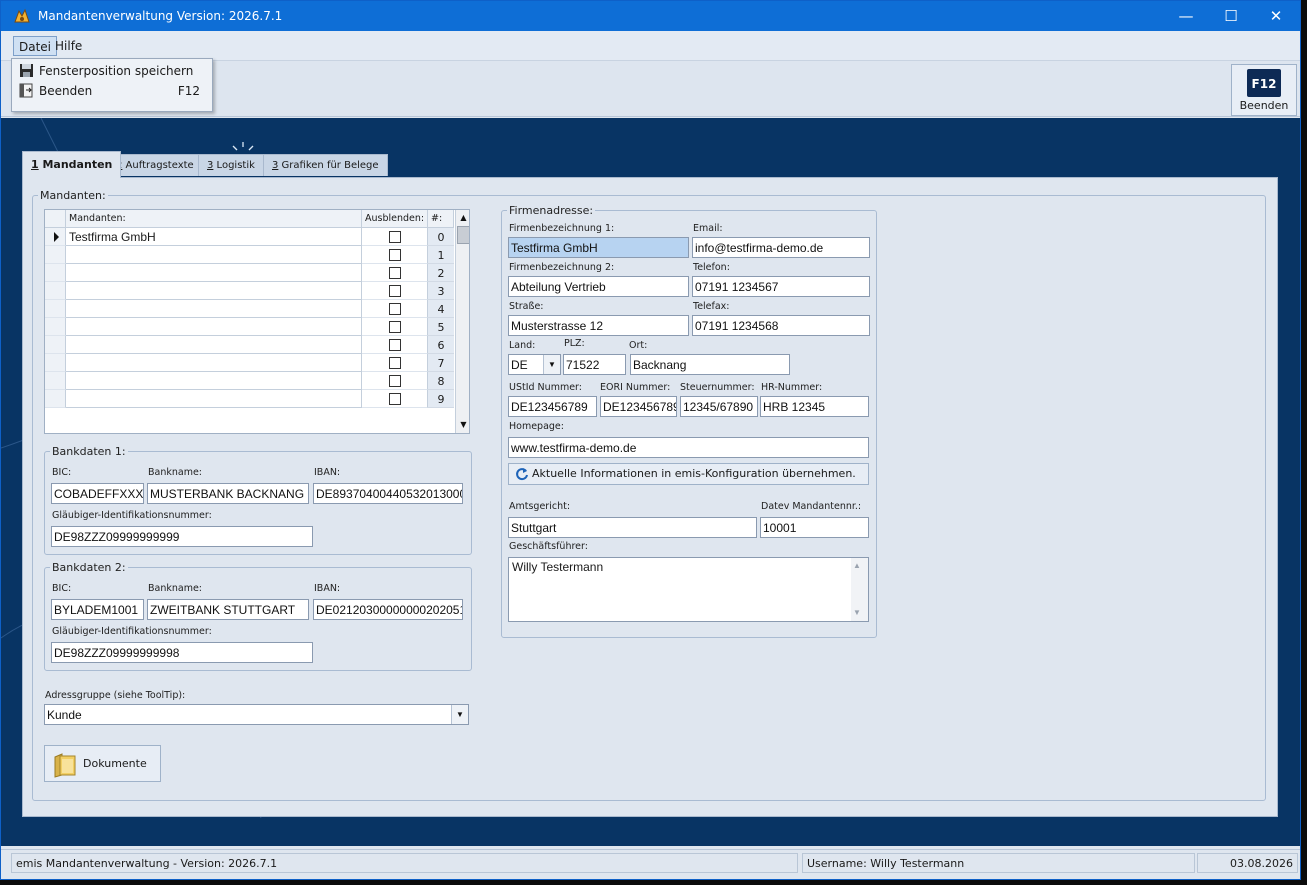 The image size is (1307, 885). I want to click on bank2-iban-field: DE02120300000000202051, so click(388, 609).